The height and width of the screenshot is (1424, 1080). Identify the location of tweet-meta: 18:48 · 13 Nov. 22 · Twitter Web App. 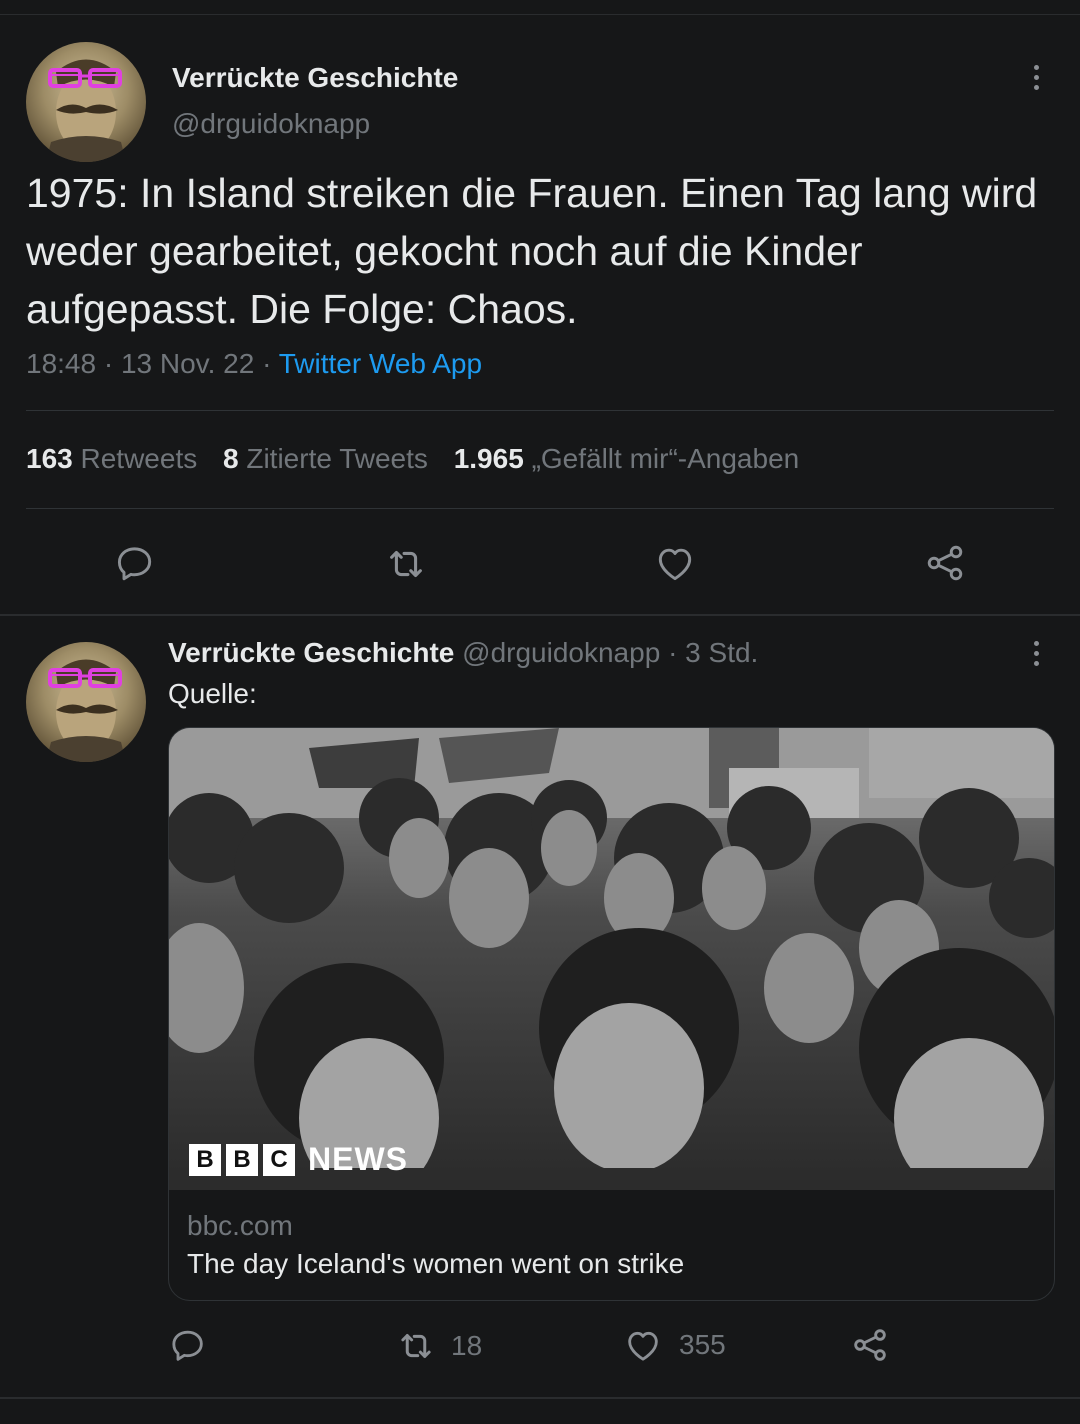
(254, 364).